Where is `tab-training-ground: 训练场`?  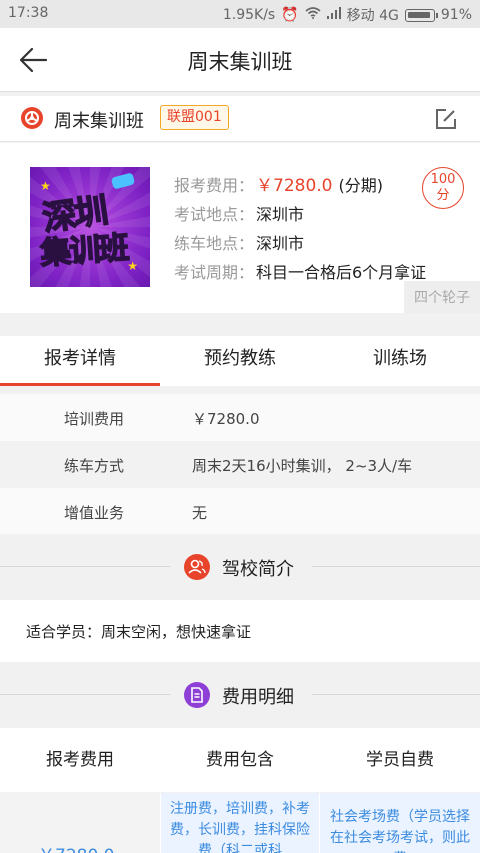
tab-training-ground: 训练场 is located at coordinates (400, 361).